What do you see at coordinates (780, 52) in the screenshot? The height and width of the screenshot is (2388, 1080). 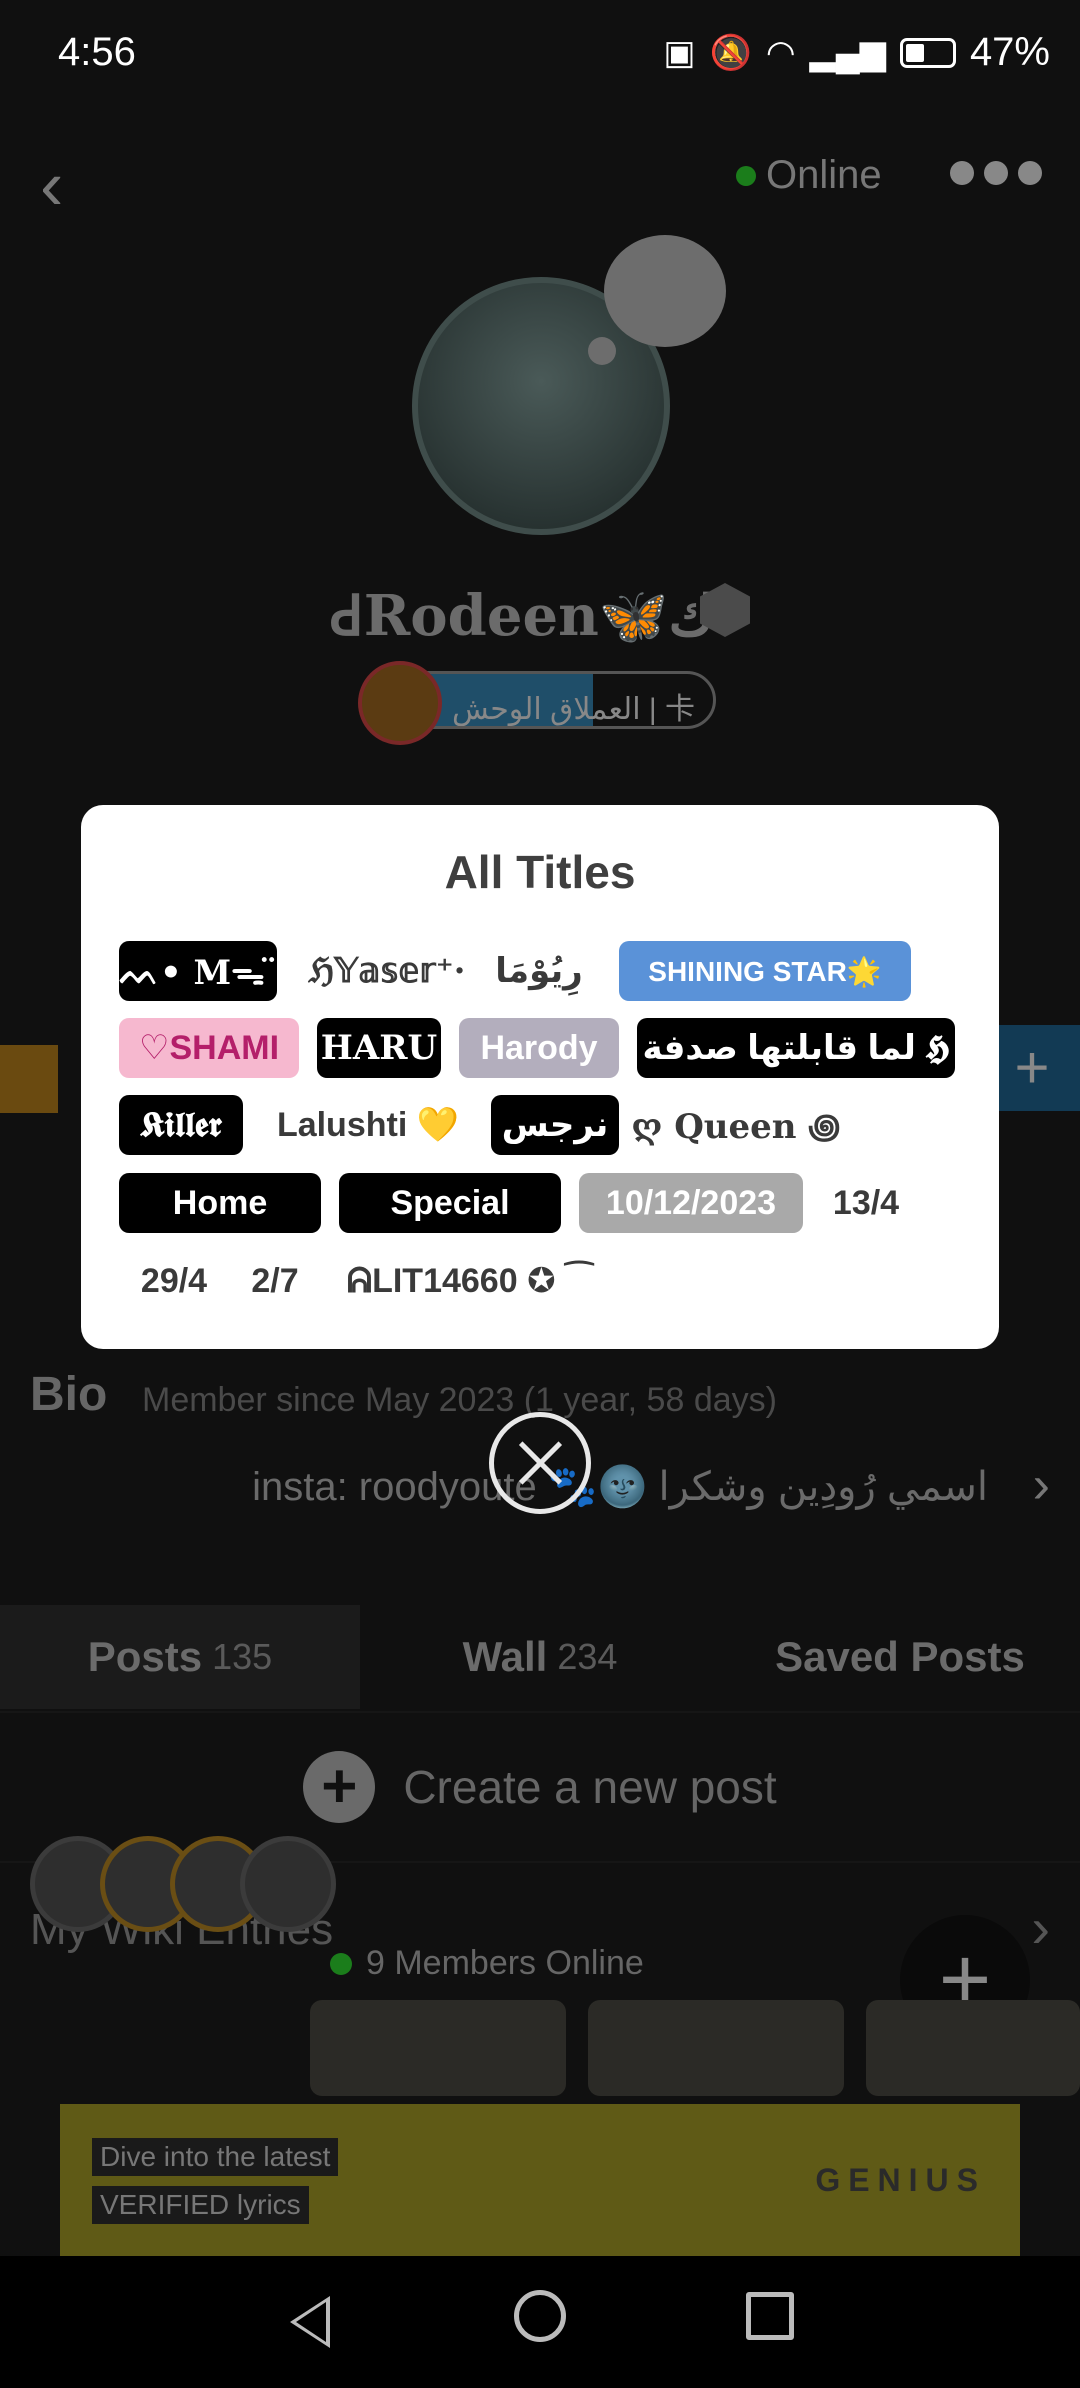 I see `wifi-icon: ◠` at bounding box center [780, 52].